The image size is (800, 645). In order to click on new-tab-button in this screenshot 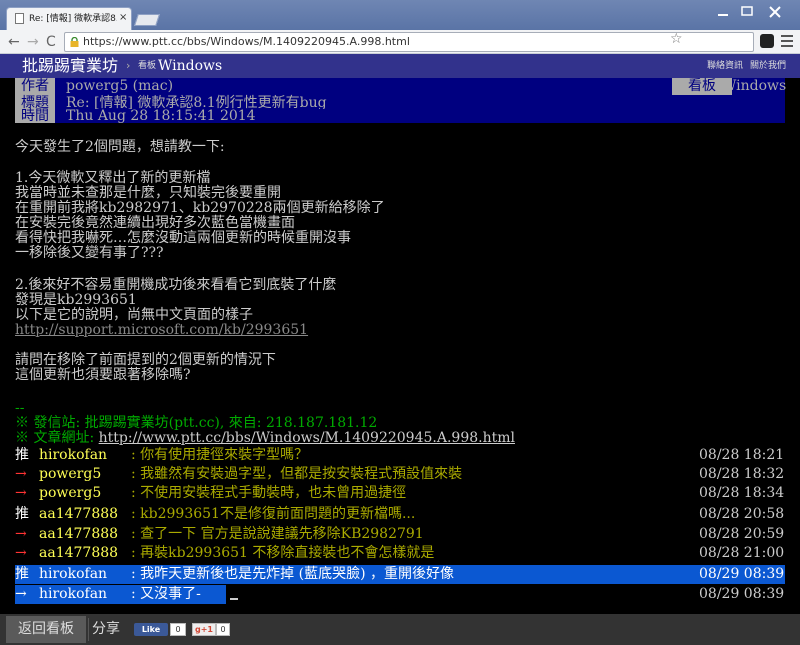, I will do `click(147, 20)`.